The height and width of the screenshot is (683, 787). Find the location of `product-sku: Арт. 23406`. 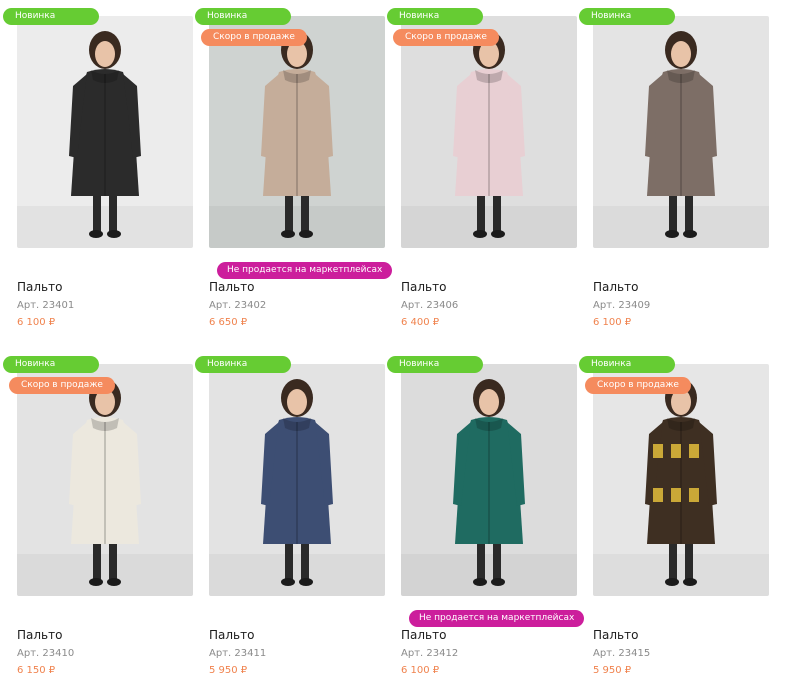

product-sku: Арт. 23406 is located at coordinates (430, 305).